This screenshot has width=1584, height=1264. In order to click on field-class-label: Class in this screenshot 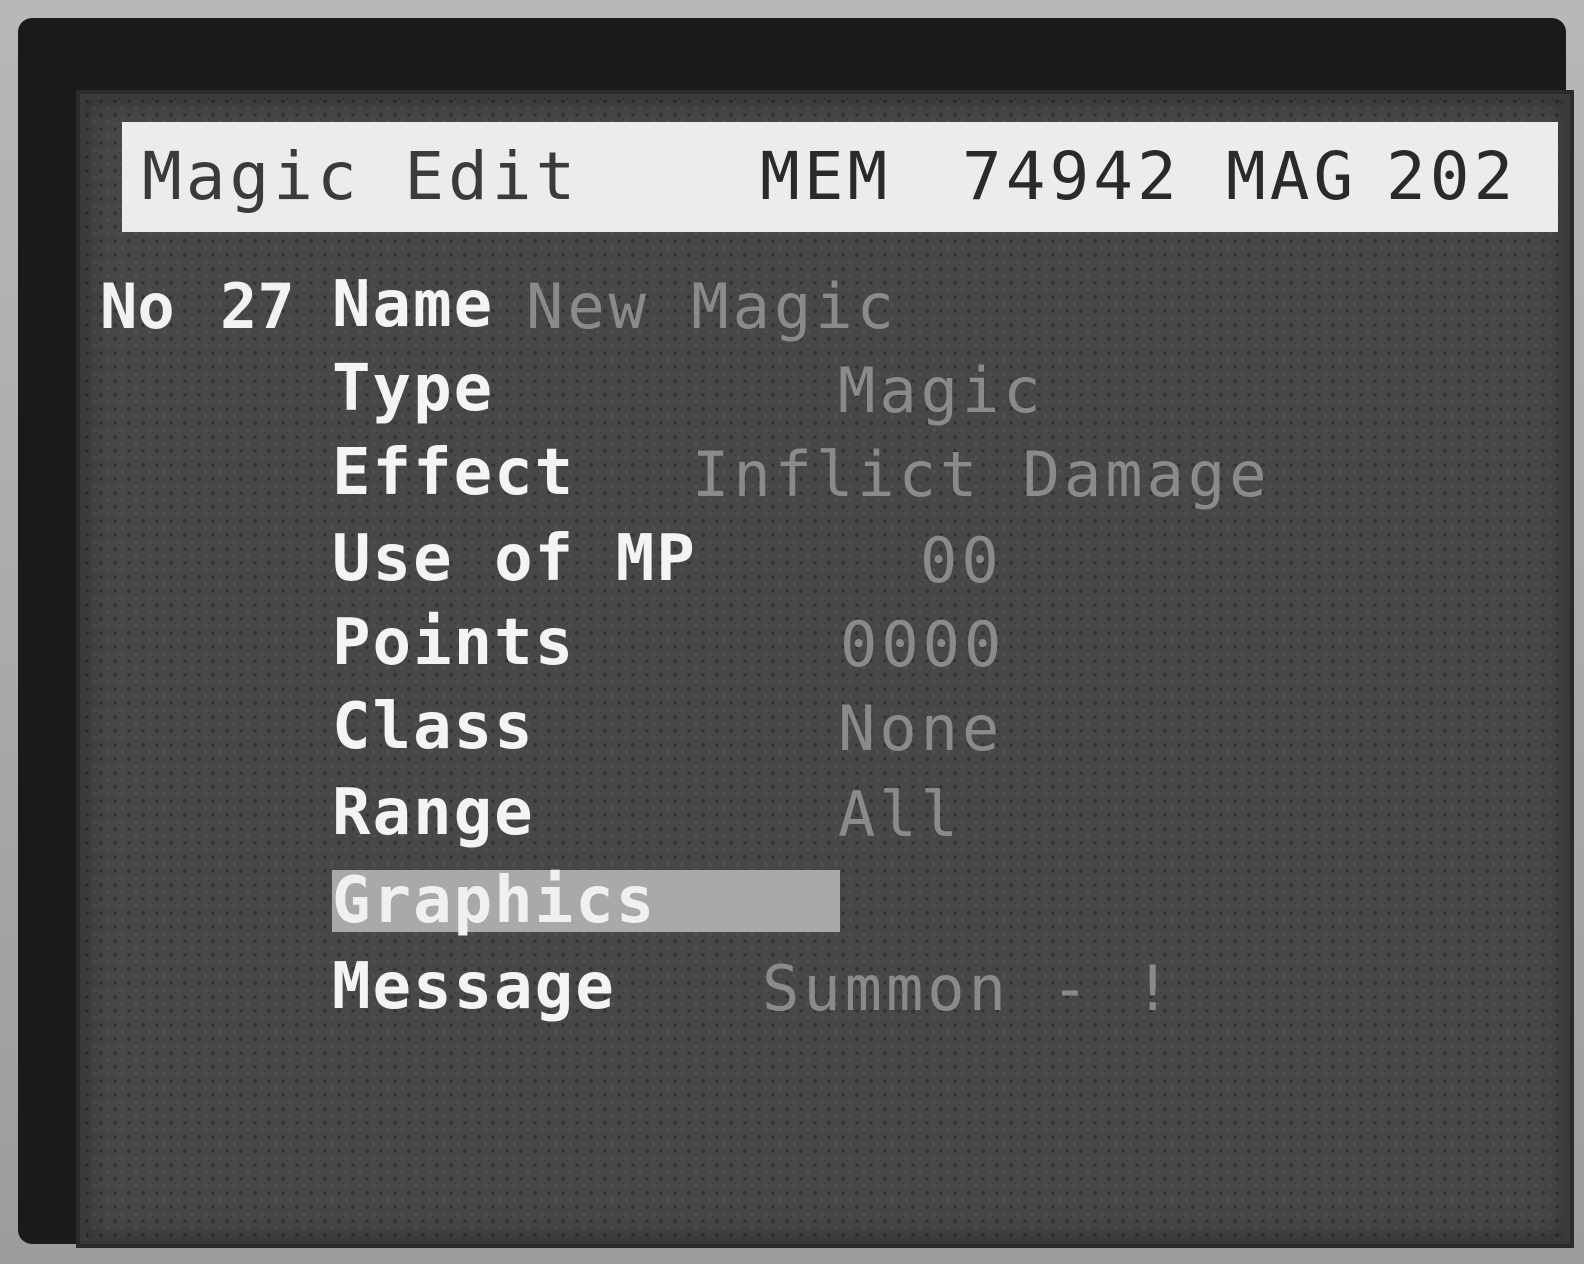, I will do `click(433, 727)`.